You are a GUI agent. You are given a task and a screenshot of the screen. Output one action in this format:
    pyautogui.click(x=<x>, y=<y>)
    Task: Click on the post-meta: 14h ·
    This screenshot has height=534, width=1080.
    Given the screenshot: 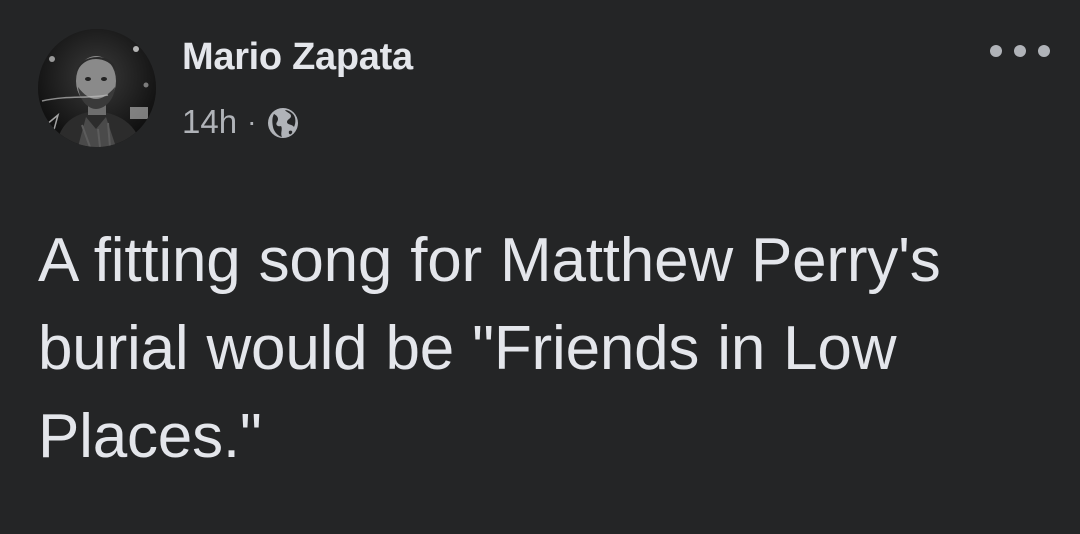 What is the action you would take?
    pyautogui.click(x=241, y=122)
    